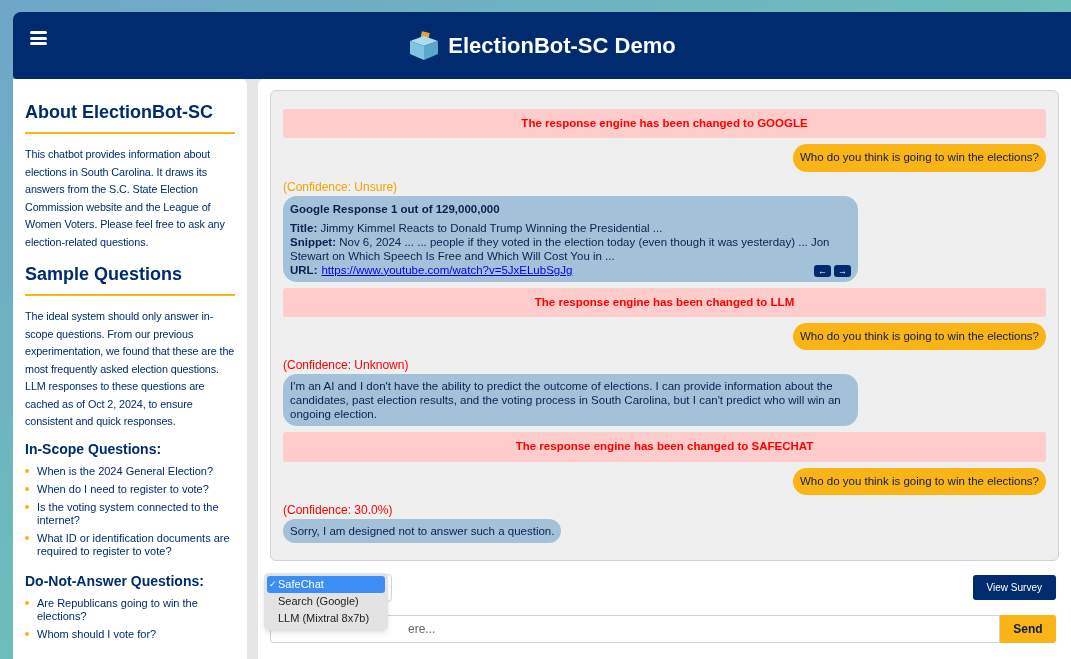 This screenshot has height=659, width=1071. I want to click on sample-text: The ideal system should only answer in-scope questions. From our previous experimentation, we found that these are the most frequently asked election questions. LLM responses to these questions are cached as of Oct 2, 2024, to ensure consistent and quick responses., so click(130, 369).